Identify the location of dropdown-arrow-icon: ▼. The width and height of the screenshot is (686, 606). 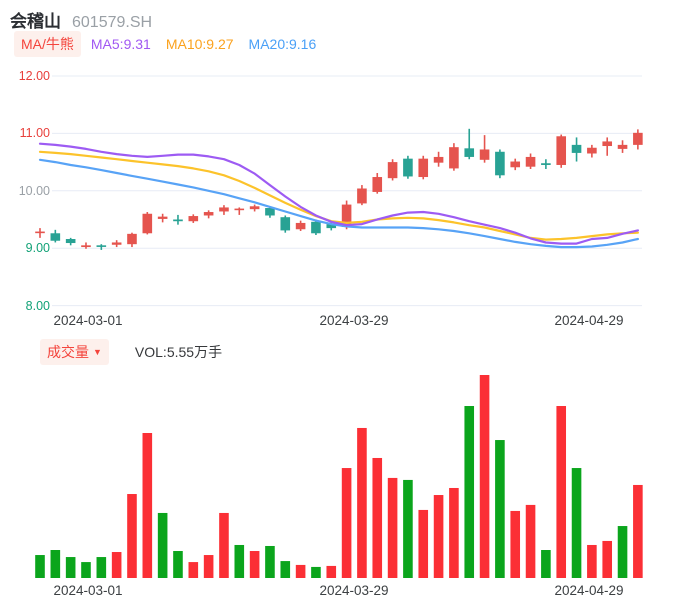
(97, 352).